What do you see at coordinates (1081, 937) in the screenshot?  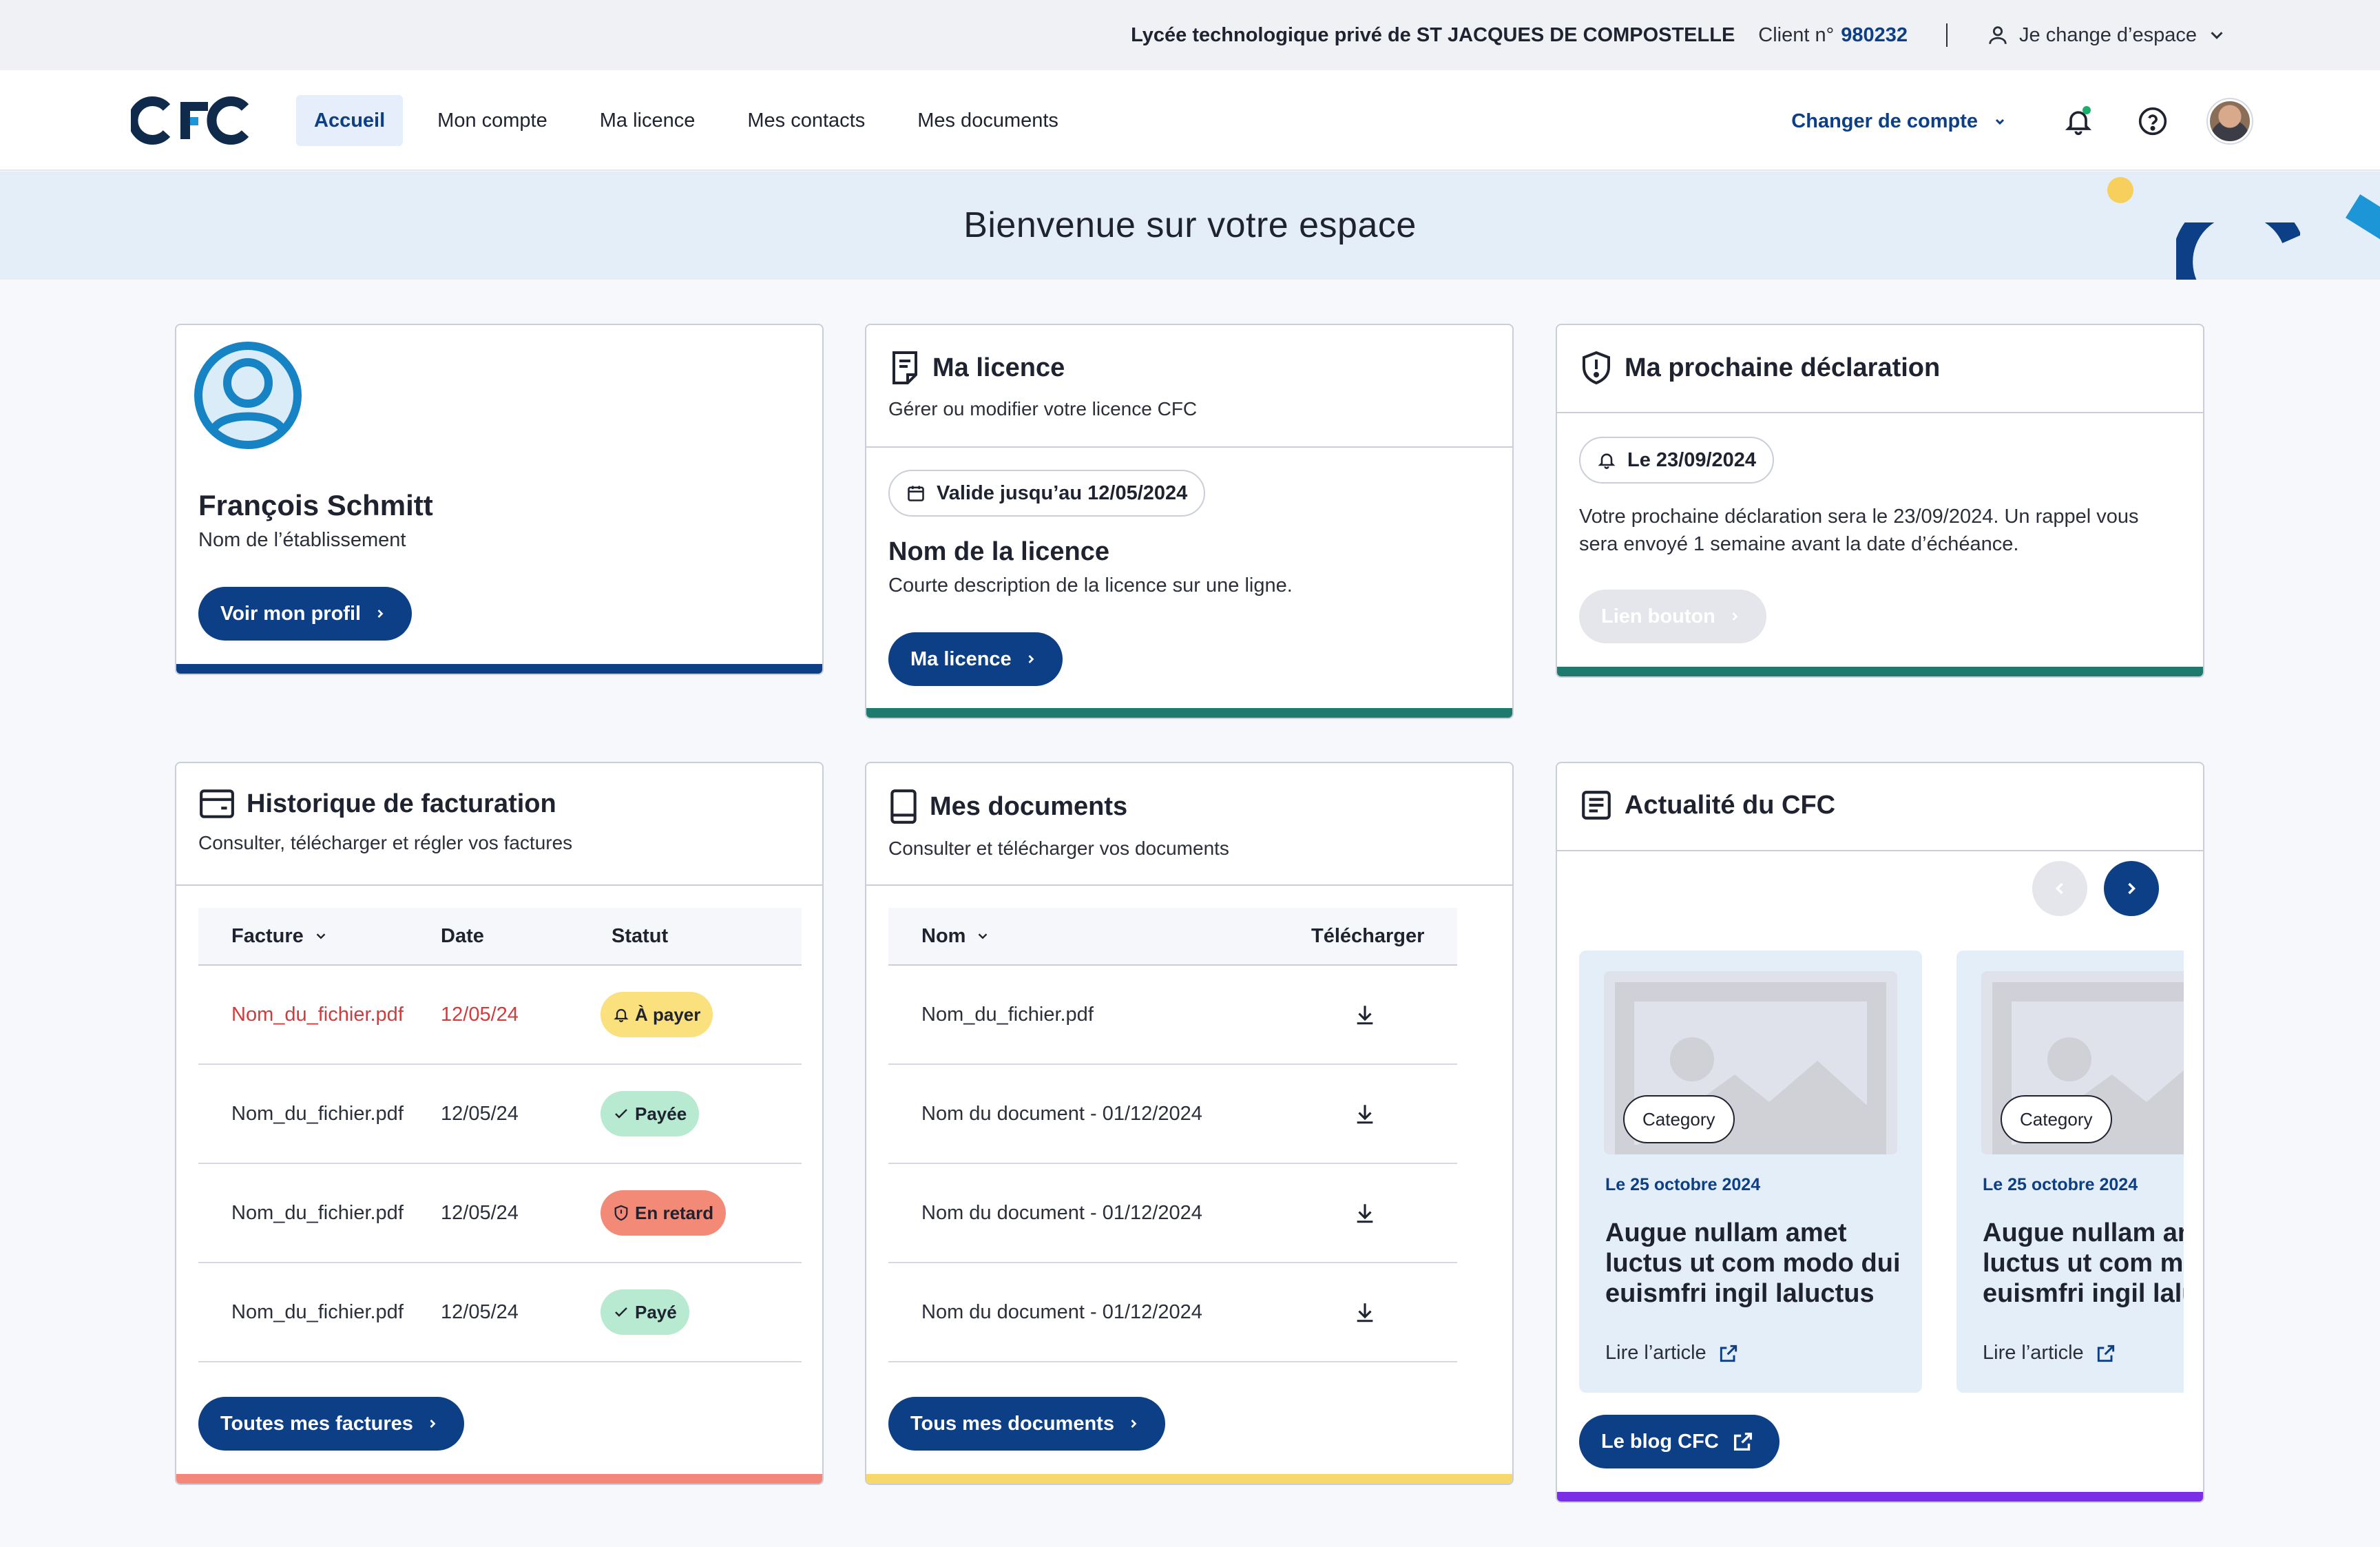 I see `column-header-nom: Nom` at bounding box center [1081, 937].